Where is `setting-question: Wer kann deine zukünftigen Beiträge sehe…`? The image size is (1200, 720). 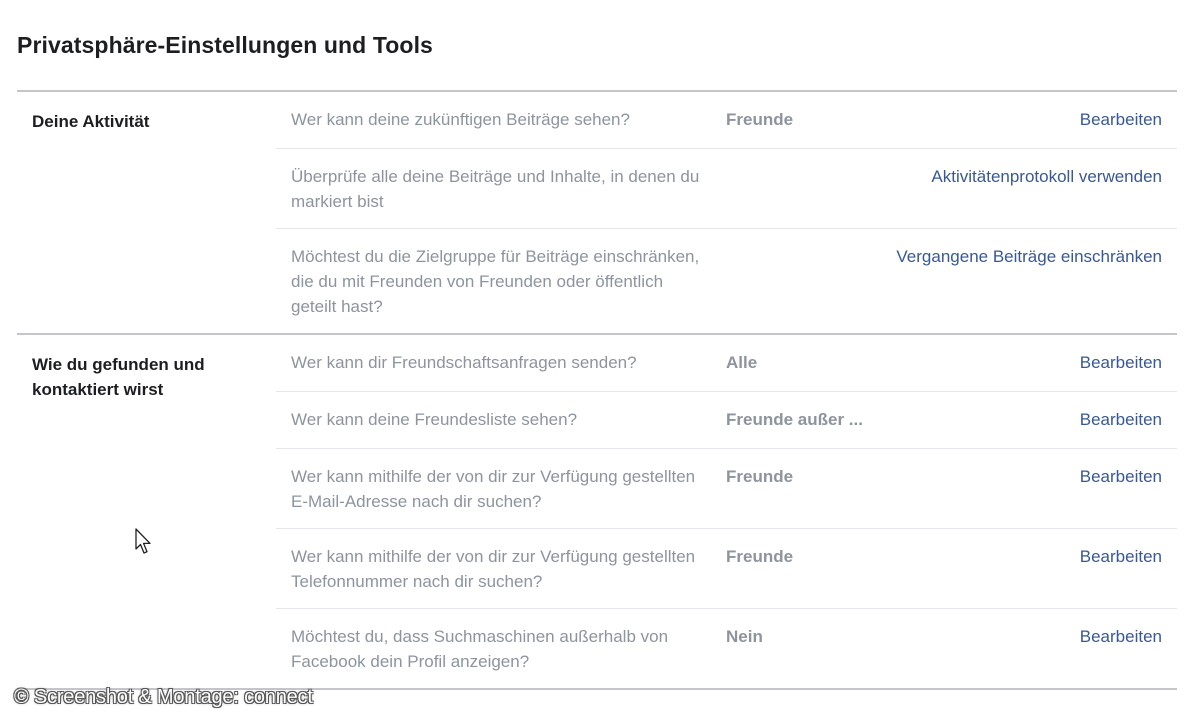
setting-question: Wer kann deine zukünftigen Beiträge sehe… is located at coordinates (460, 119).